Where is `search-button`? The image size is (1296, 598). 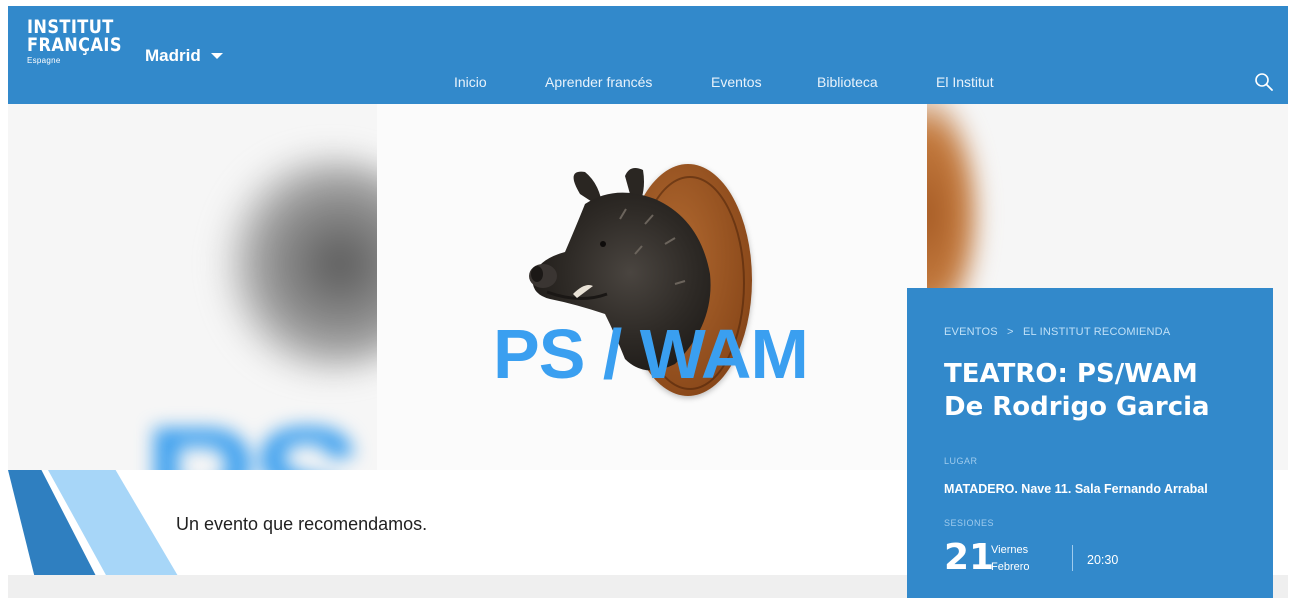
search-button is located at coordinates (1264, 82).